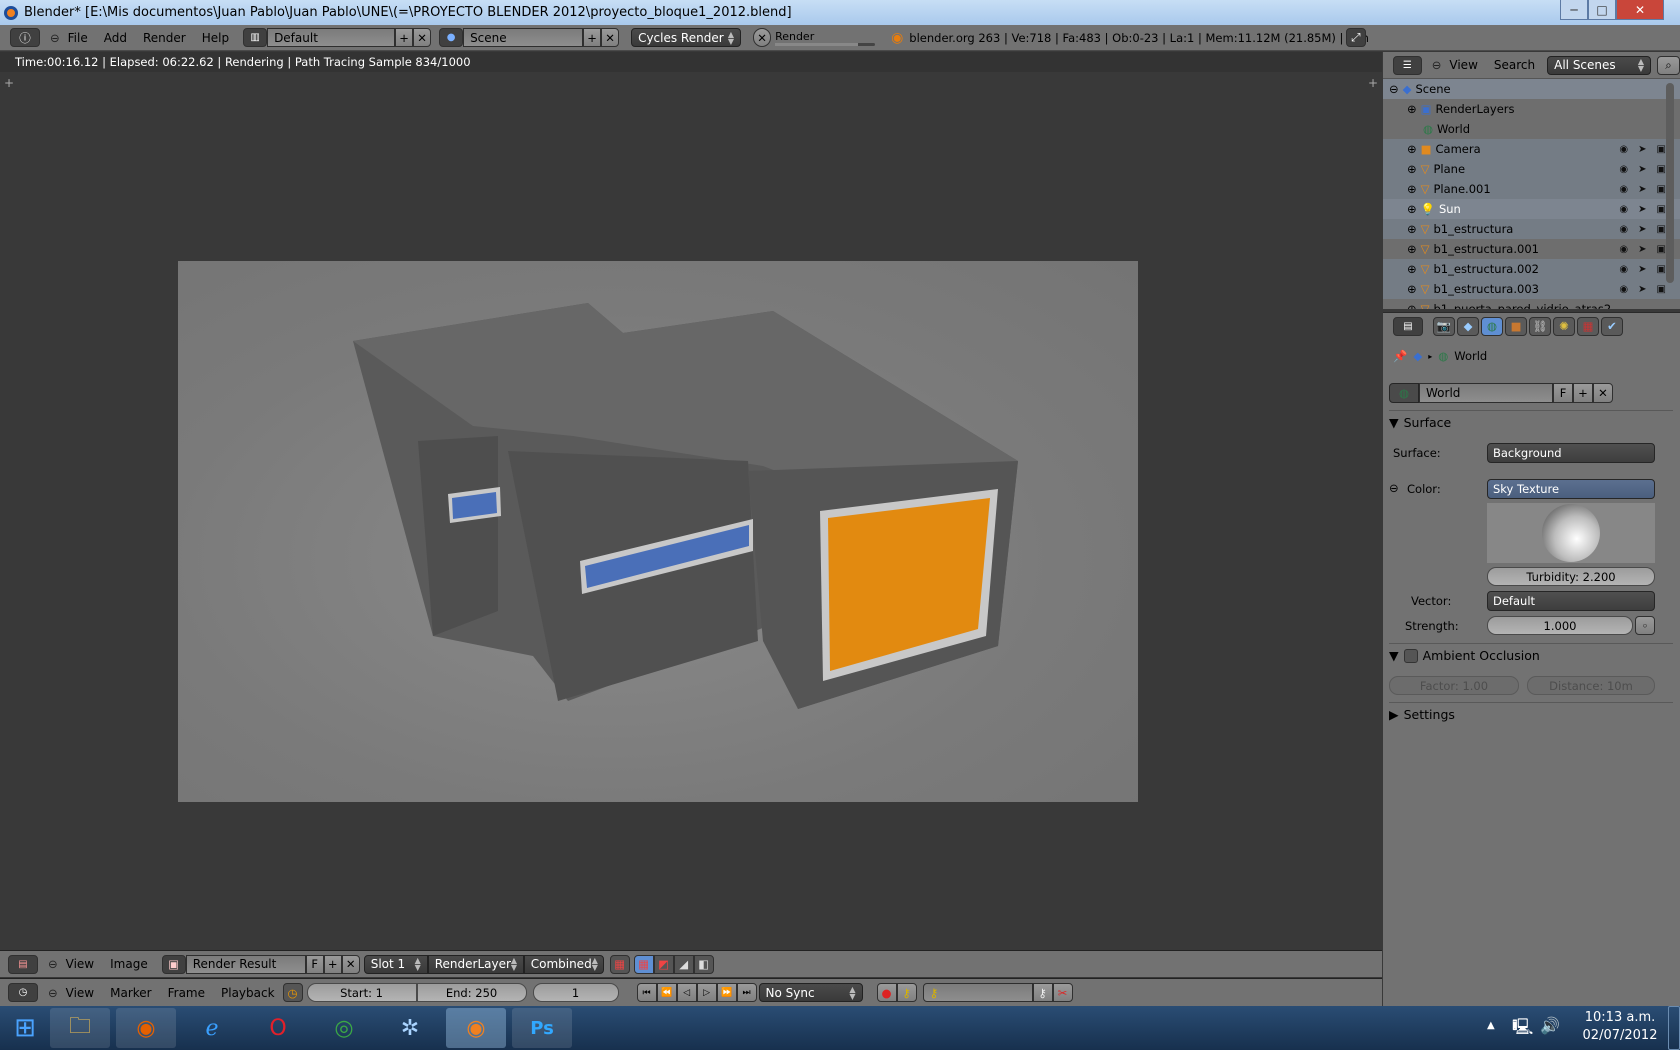  What do you see at coordinates (1400, 356) in the screenshot?
I see `pin-icon: 📌` at bounding box center [1400, 356].